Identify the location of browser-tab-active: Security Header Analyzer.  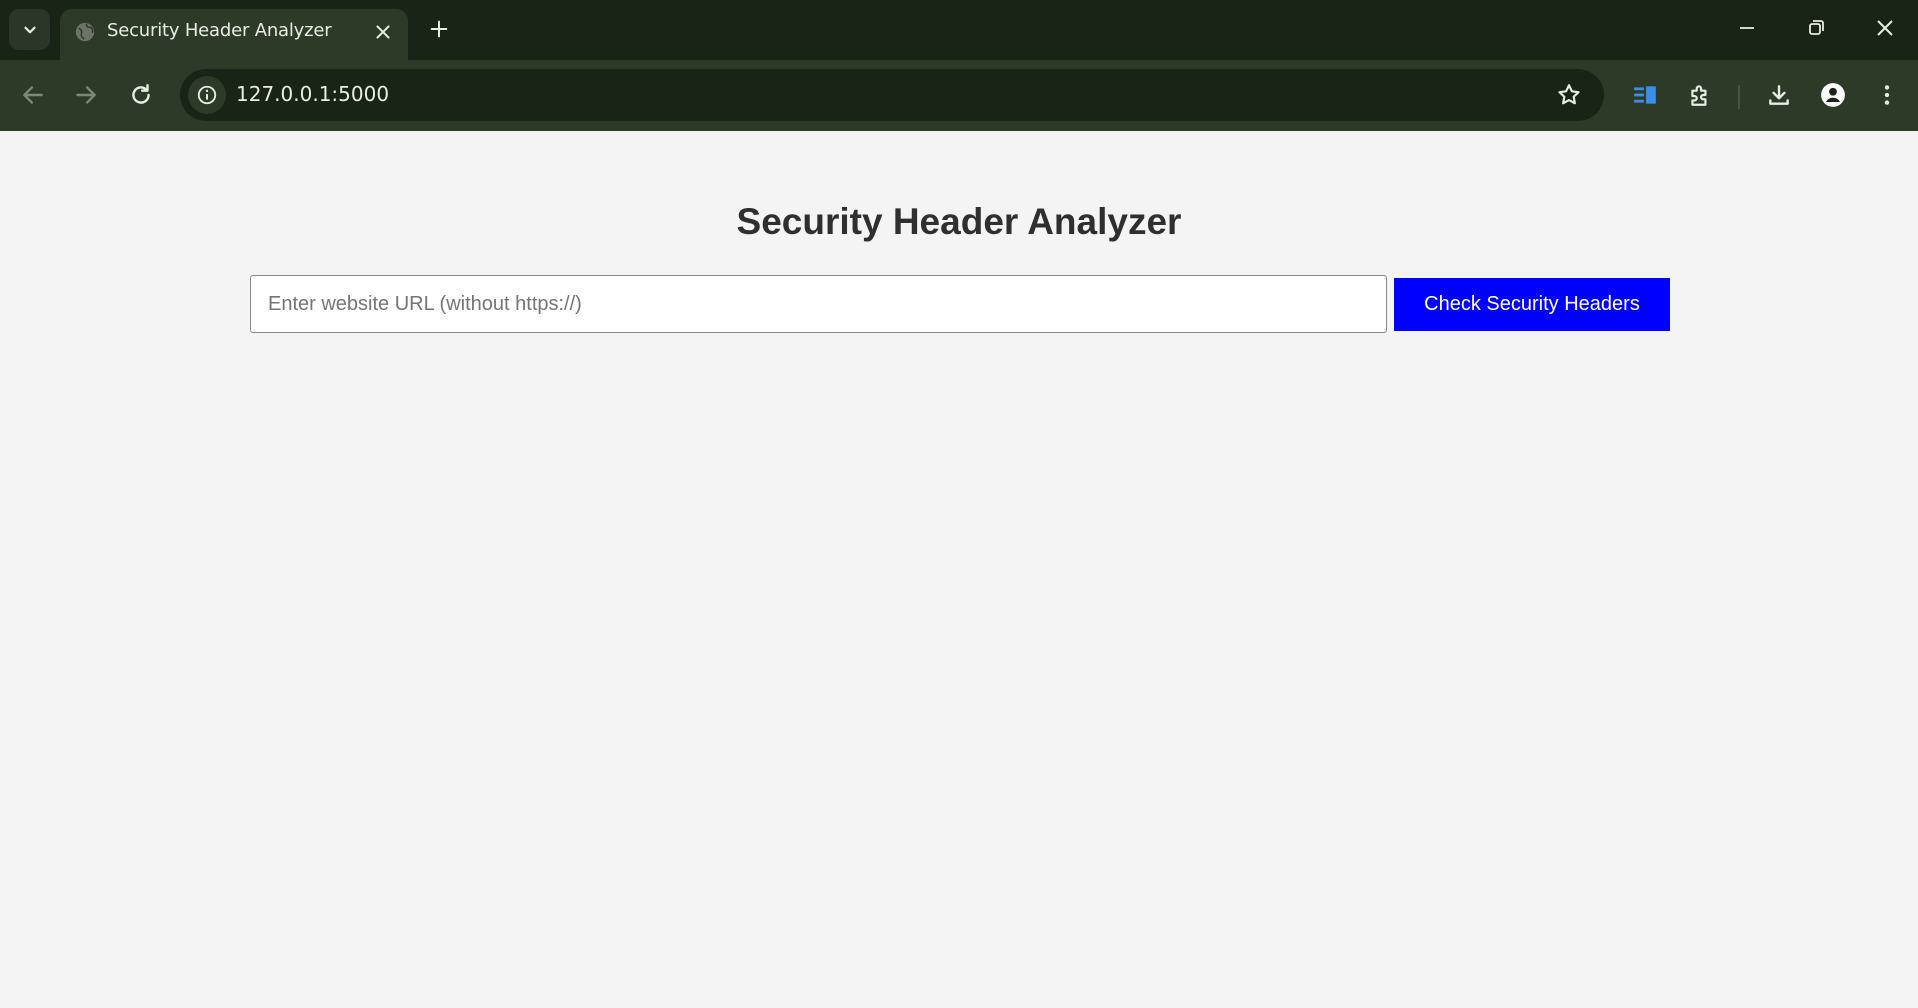
(234, 34).